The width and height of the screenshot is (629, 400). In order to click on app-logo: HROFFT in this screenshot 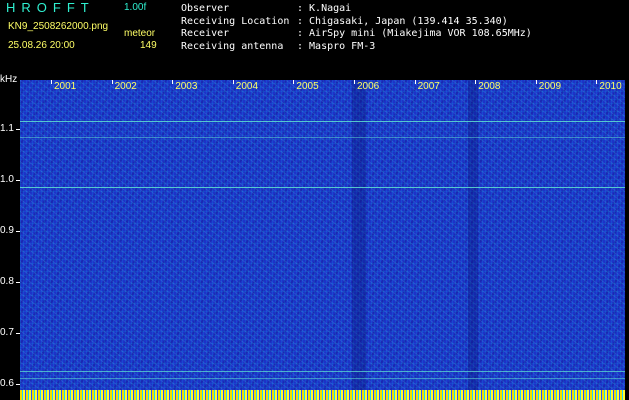, I will do `click(50, 7)`.